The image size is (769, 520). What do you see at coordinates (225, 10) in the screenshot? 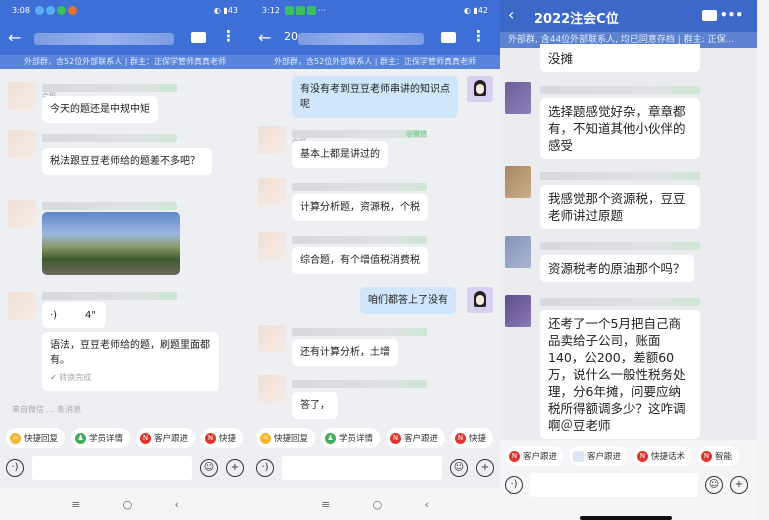
I see `battery-indicator: ◐ ▮43` at bounding box center [225, 10].